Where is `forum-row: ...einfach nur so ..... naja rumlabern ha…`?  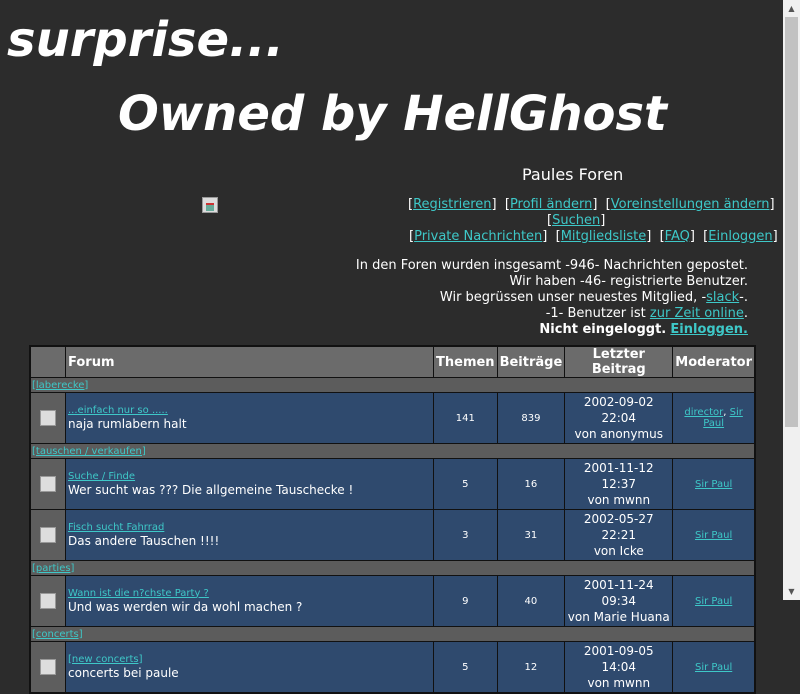 forum-row: ...einfach nur so ..... naja rumlabern ha… is located at coordinates (392, 418).